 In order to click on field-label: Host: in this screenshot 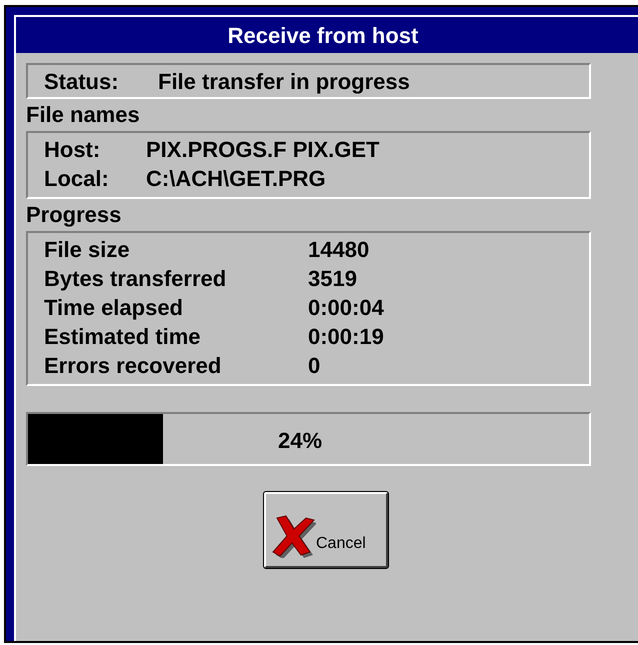, I will do `click(73, 150)`.